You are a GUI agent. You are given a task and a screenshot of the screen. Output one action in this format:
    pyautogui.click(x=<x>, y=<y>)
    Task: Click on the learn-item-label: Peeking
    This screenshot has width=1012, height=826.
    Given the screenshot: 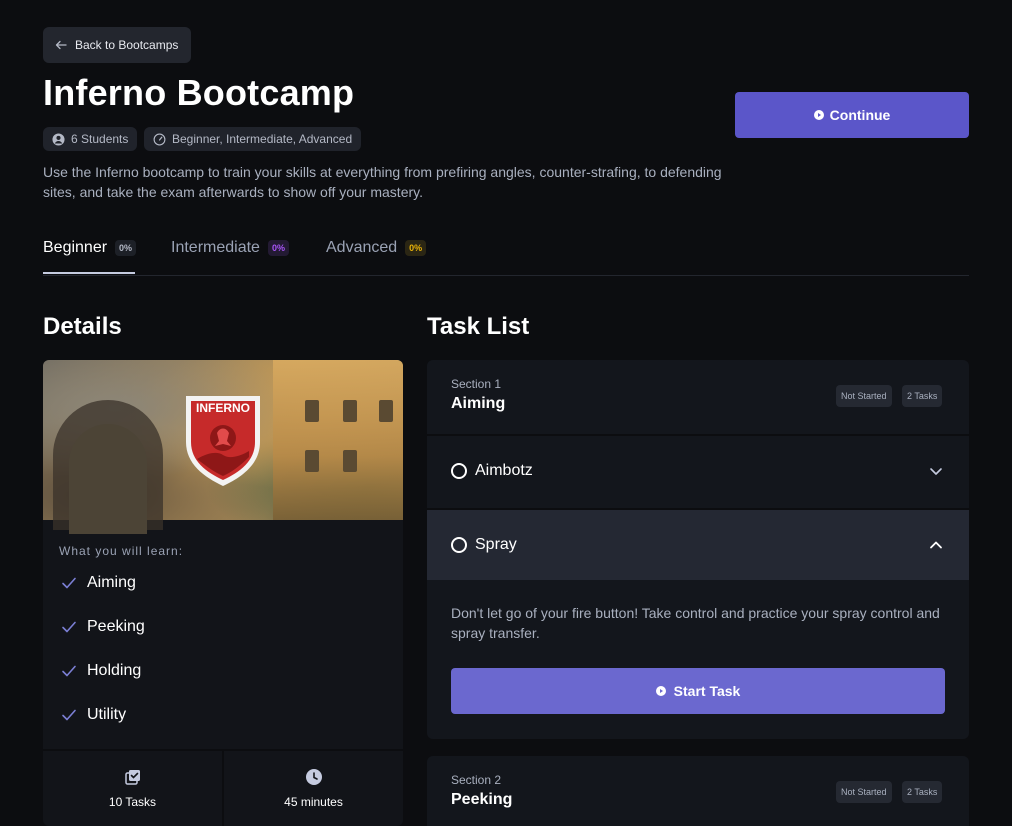 What is the action you would take?
    pyautogui.click(x=116, y=626)
    